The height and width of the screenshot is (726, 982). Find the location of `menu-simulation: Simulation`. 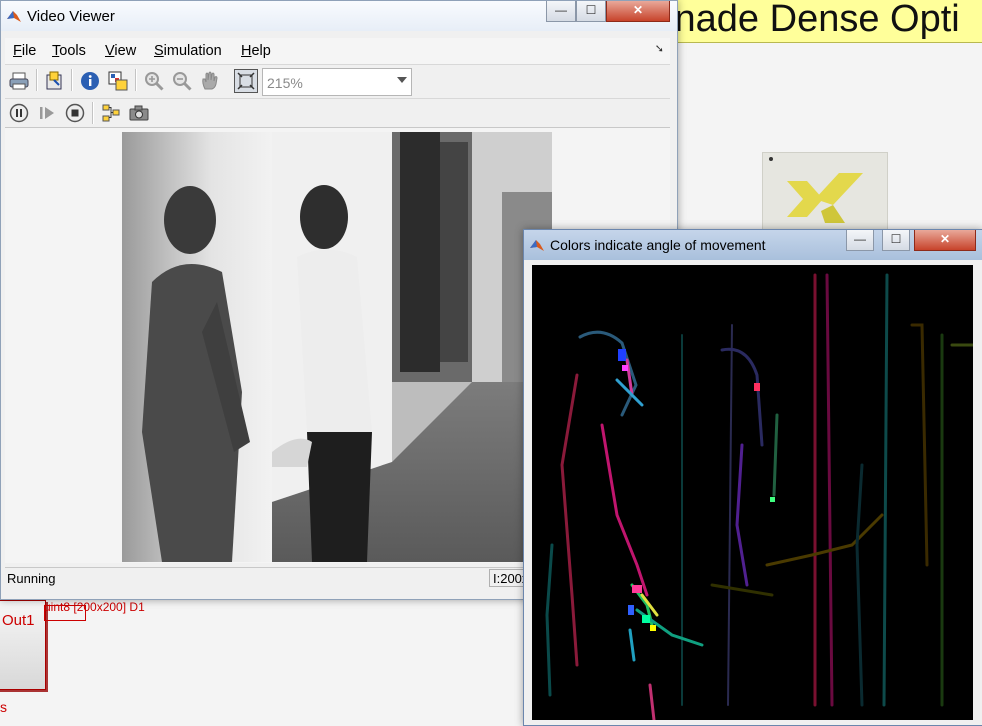

menu-simulation: Simulation is located at coordinates (188, 51).